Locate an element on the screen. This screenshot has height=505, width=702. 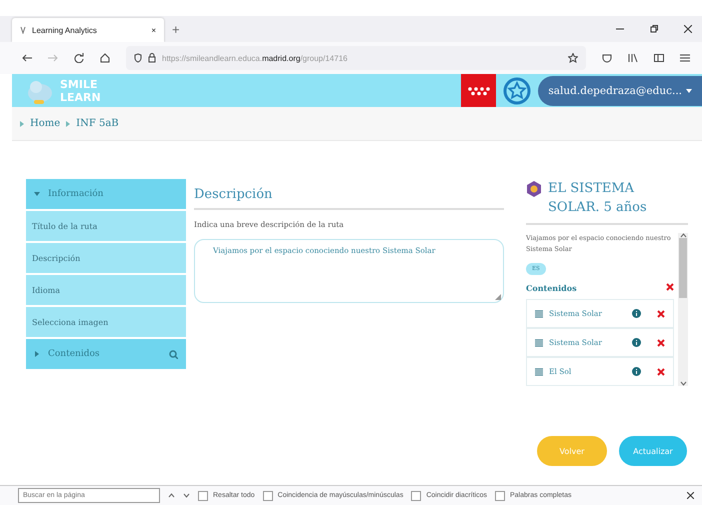
update-button: Actualizar is located at coordinates (653, 451).